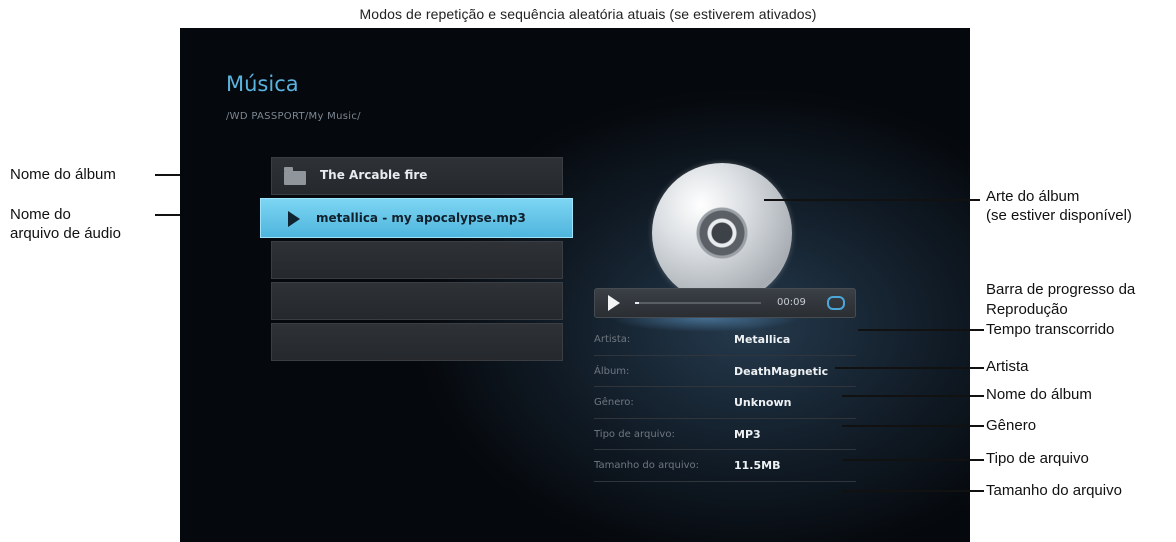 The image size is (1176, 542). What do you see at coordinates (747, 434) in the screenshot?
I see `filetype-value: MP3` at bounding box center [747, 434].